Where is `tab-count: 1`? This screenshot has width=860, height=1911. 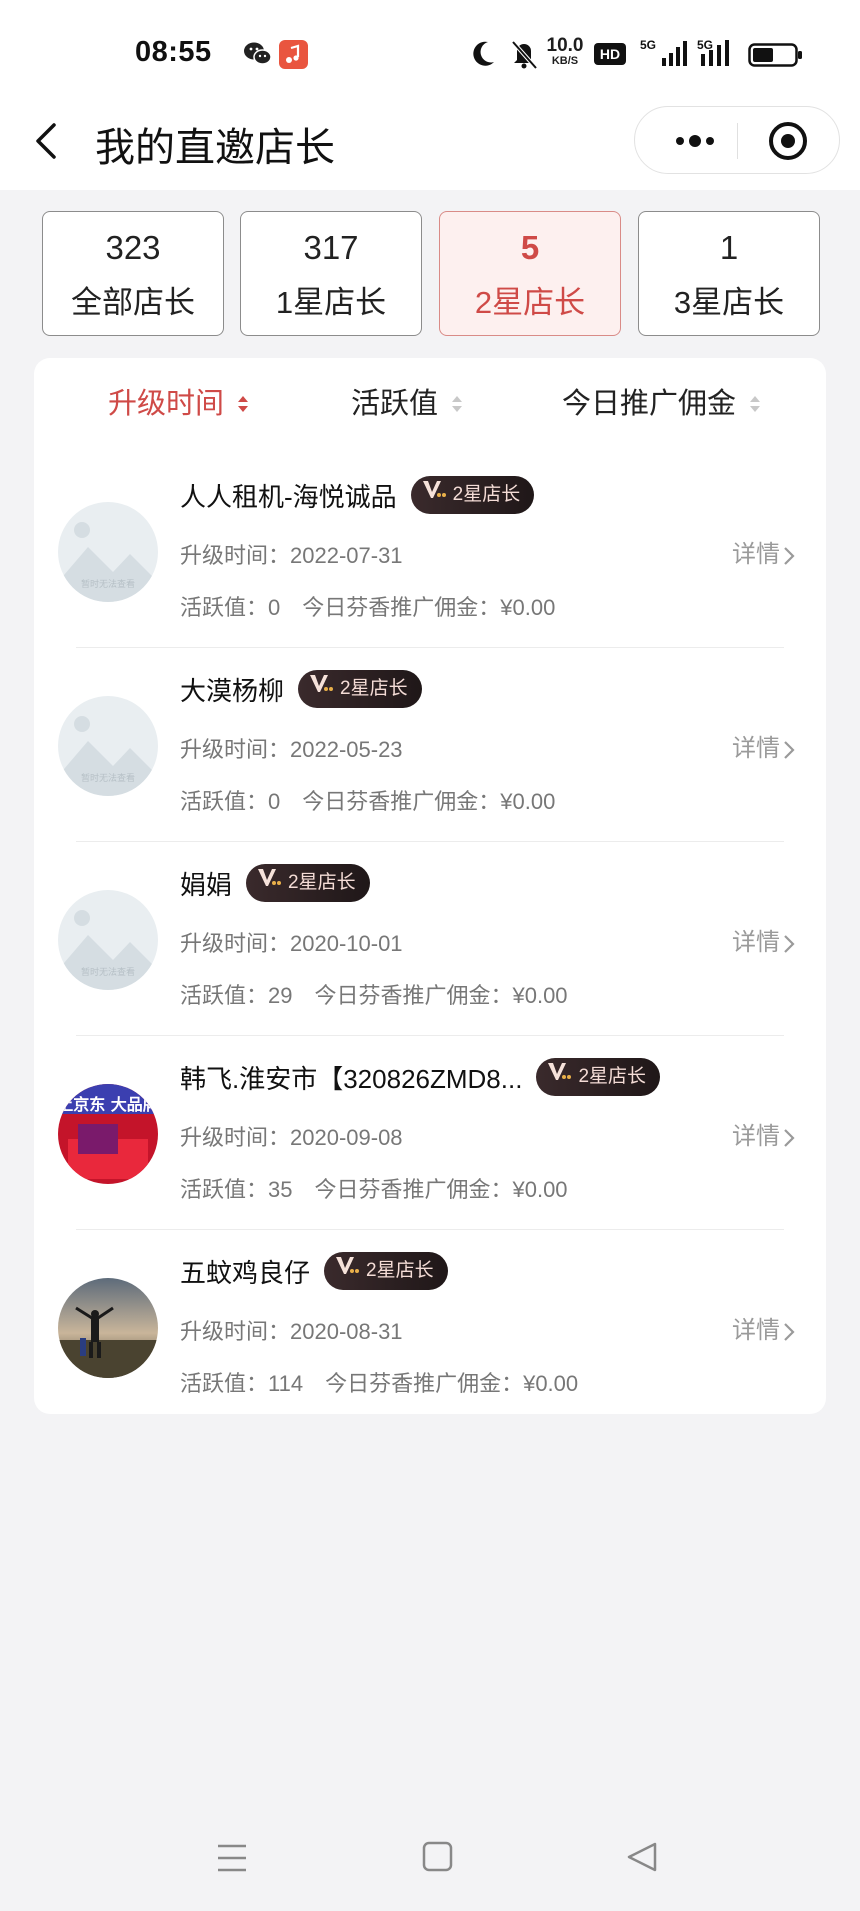
tab-count: 1 is located at coordinates (729, 247).